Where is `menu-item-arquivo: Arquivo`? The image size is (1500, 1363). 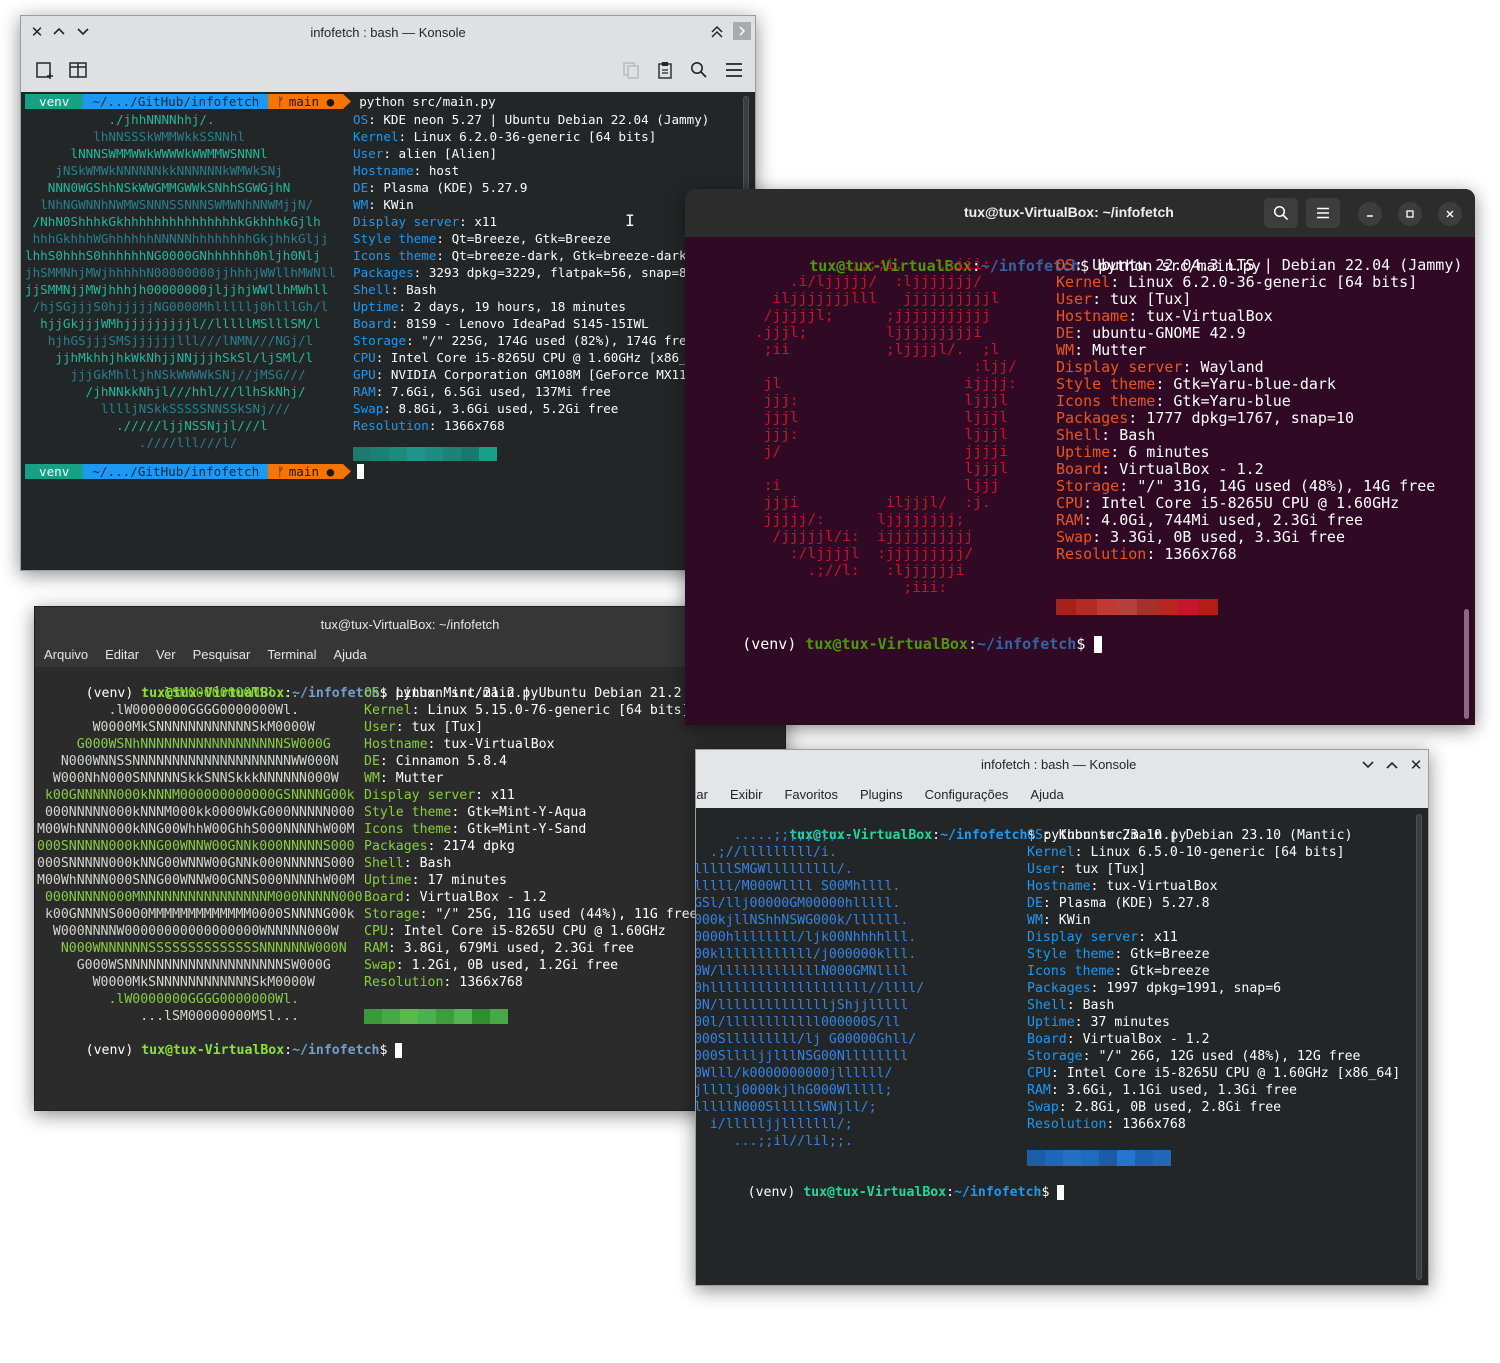 menu-item-arquivo: Arquivo is located at coordinates (66, 654).